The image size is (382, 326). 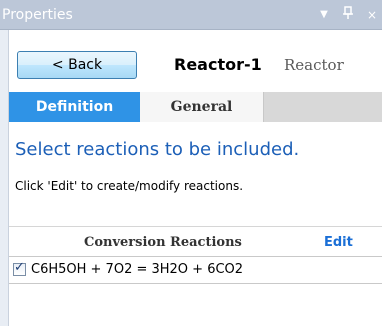 I want to click on instruction-text: Select reactions to be included., so click(x=157, y=149).